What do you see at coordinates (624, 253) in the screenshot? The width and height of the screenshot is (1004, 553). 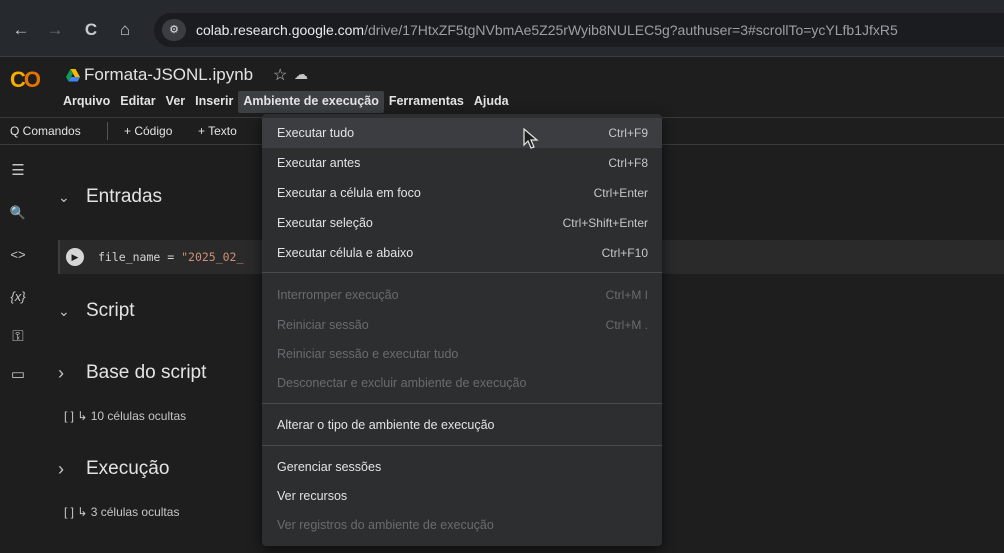 I see `menu-item-shortcut: Ctrl+F10` at bounding box center [624, 253].